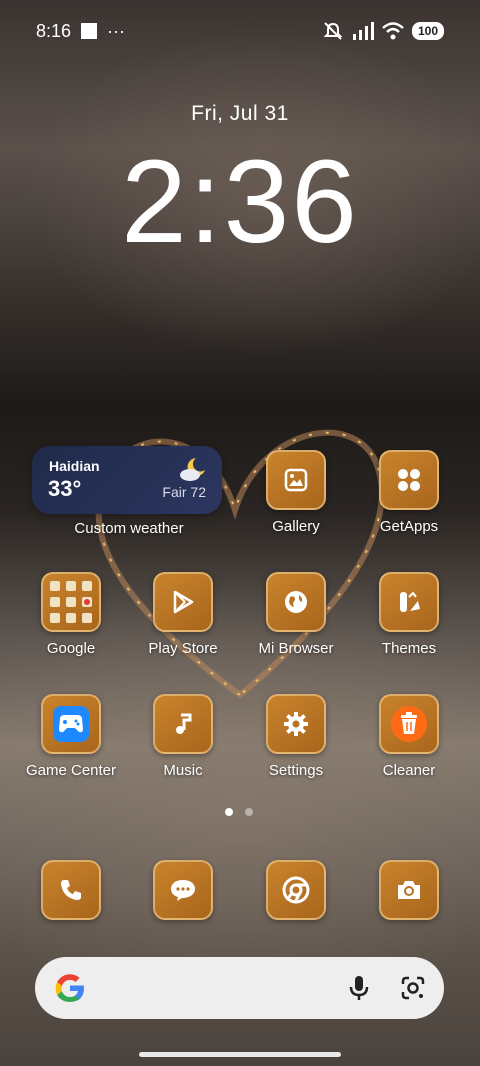 The image size is (480, 1066). What do you see at coordinates (71, 724) in the screenshot?
I see `gamepad-icon` at bounding box center [71, 724].